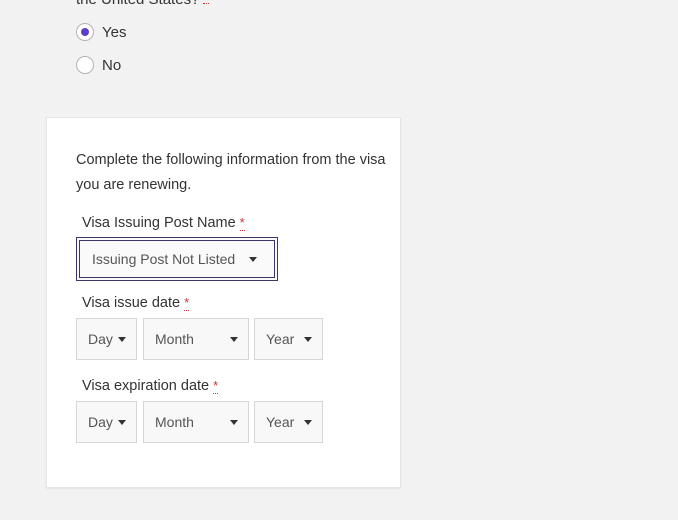 This screenshot has width=678, height=520. What do you see at coordinates (106, 422) in the screenshot?
I see `expiration-day-select: Day` at bounding box center [106, 422].